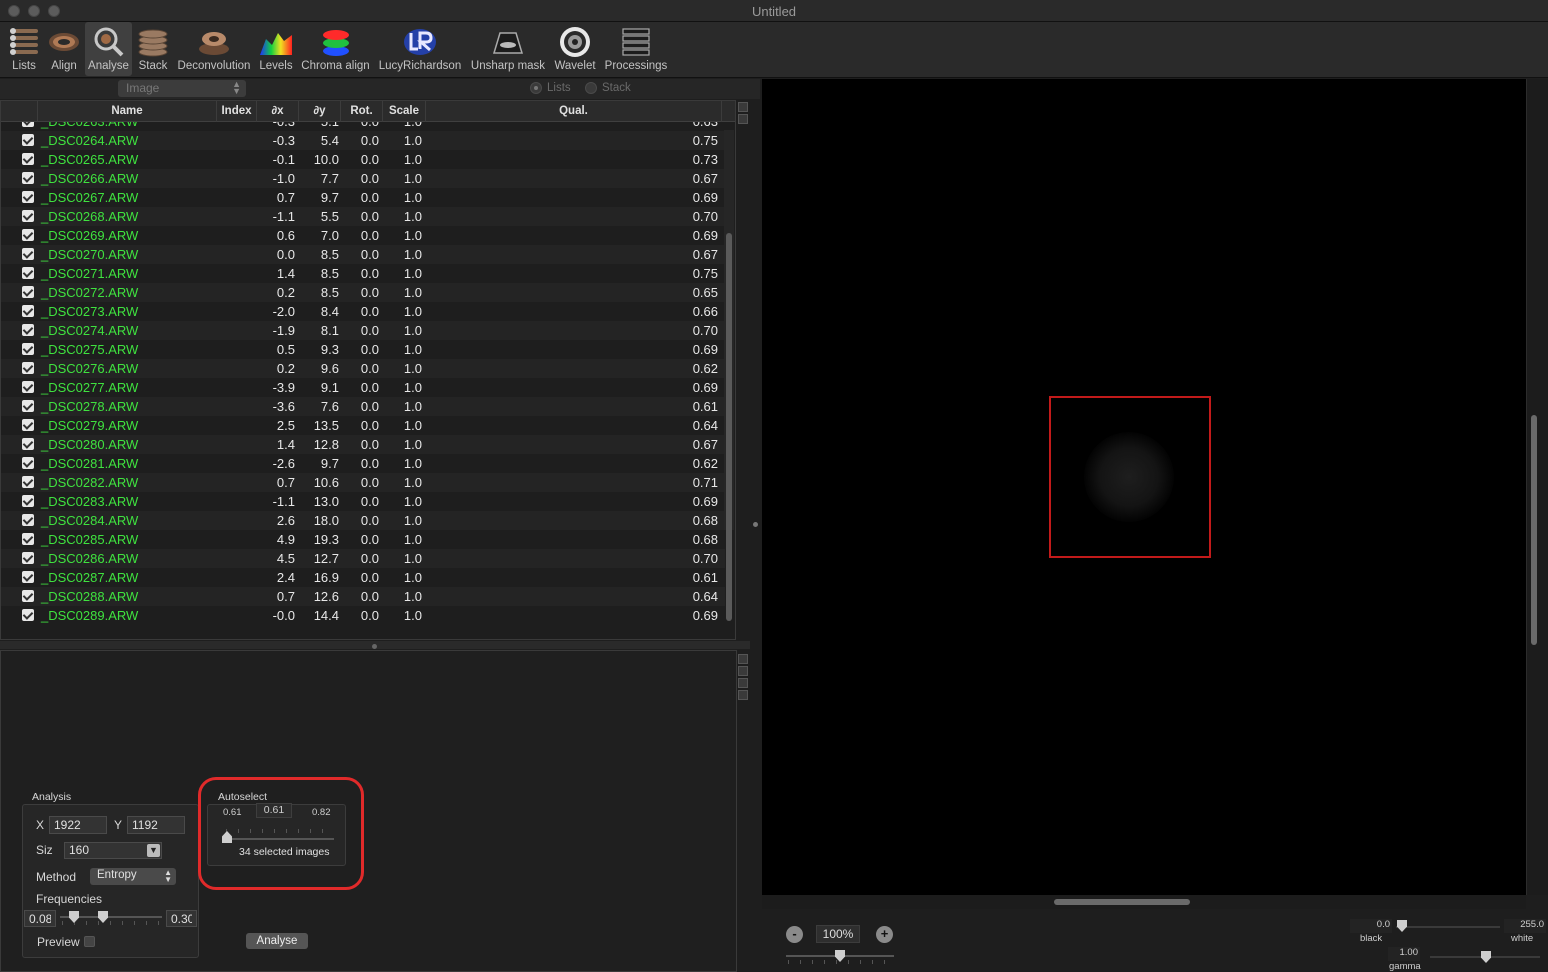  What do you see at coordinates (363, 539) in the screenshot?
I see `table-row: _DSC0285.ARW 4.9 19.3 0.0 1.0 0.68` at bounding box center [363, 539].